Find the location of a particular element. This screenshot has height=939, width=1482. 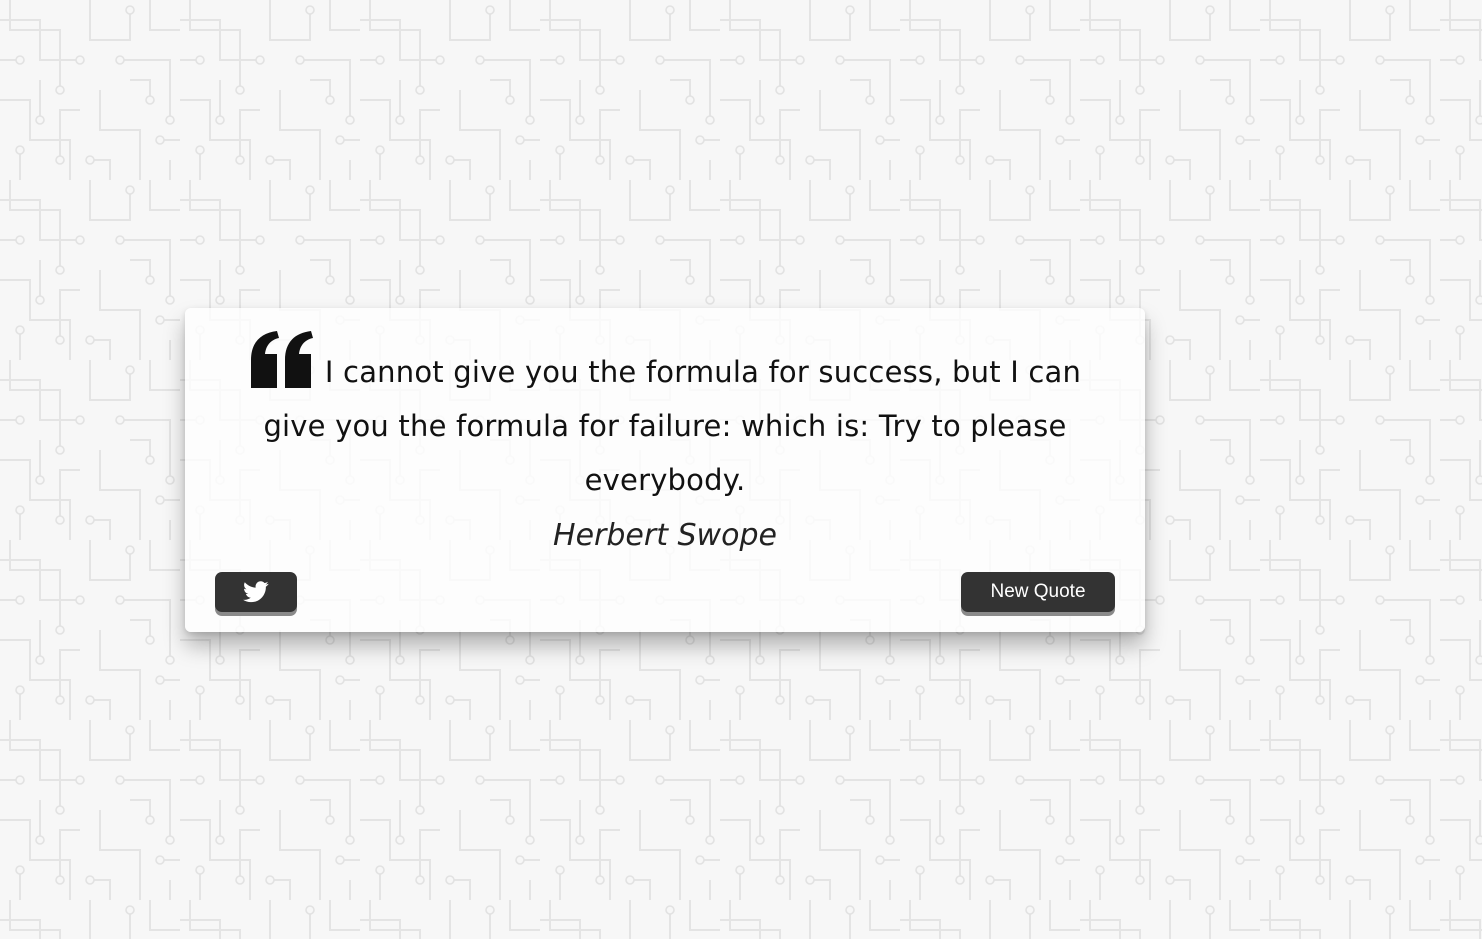

new-quote-button: New Quote is located at coordinates (1038, 592).